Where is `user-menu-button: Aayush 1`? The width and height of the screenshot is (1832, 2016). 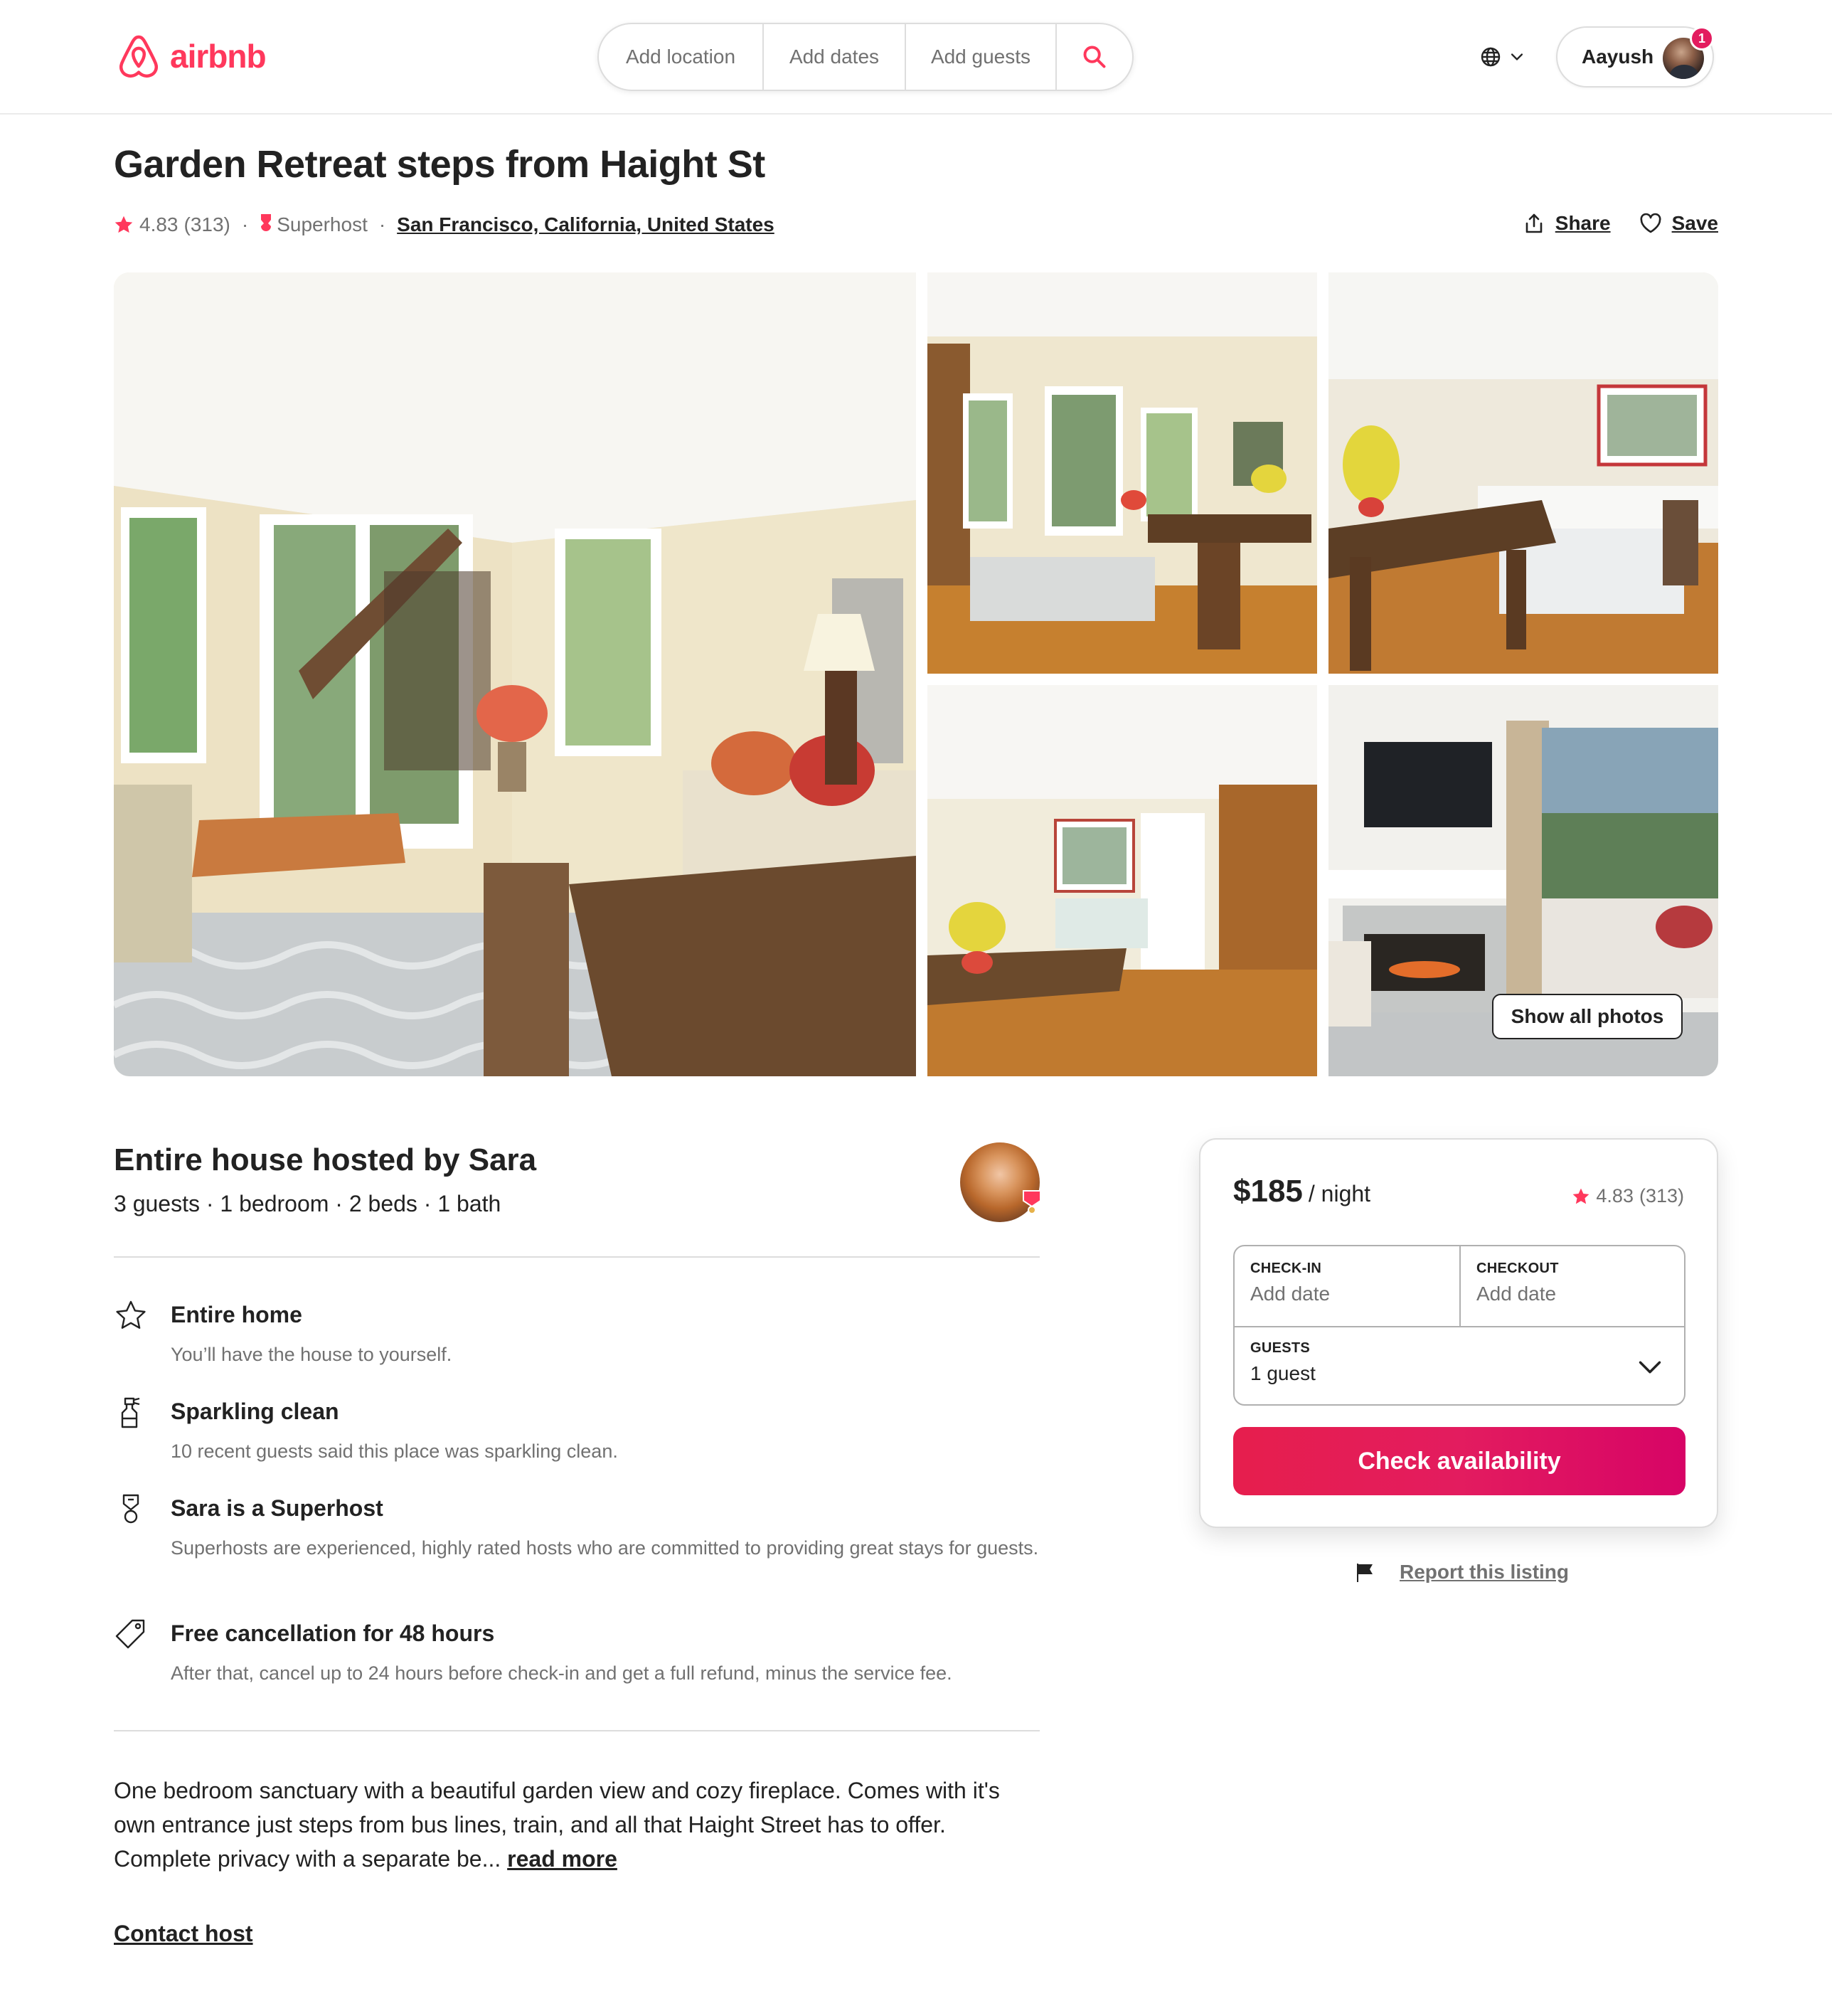
user-menu-button: Aayush 1 is located at coordinates (1635, 56).